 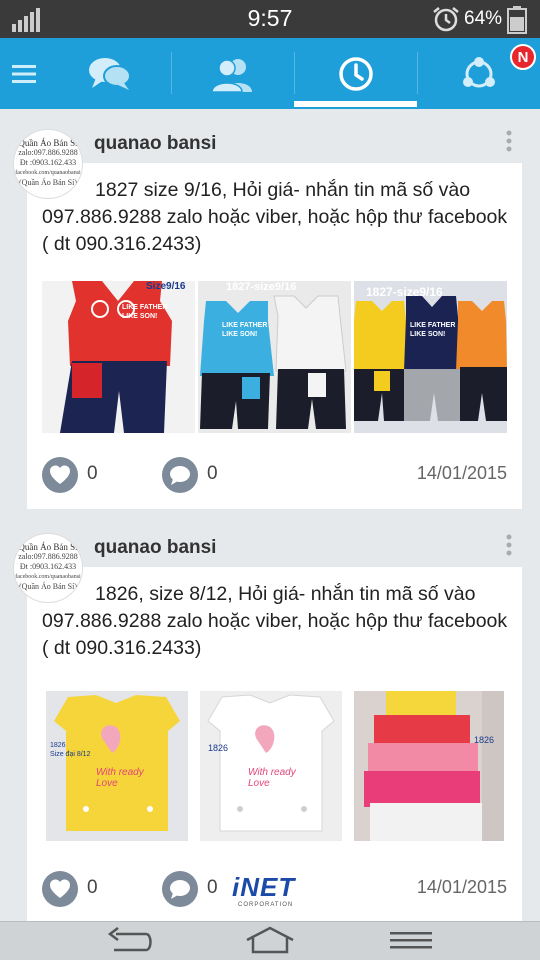 What do you see at coordinates (523, 57) in the screenshot?
I see `notification-badge: N` at bounding box center [523, 57].